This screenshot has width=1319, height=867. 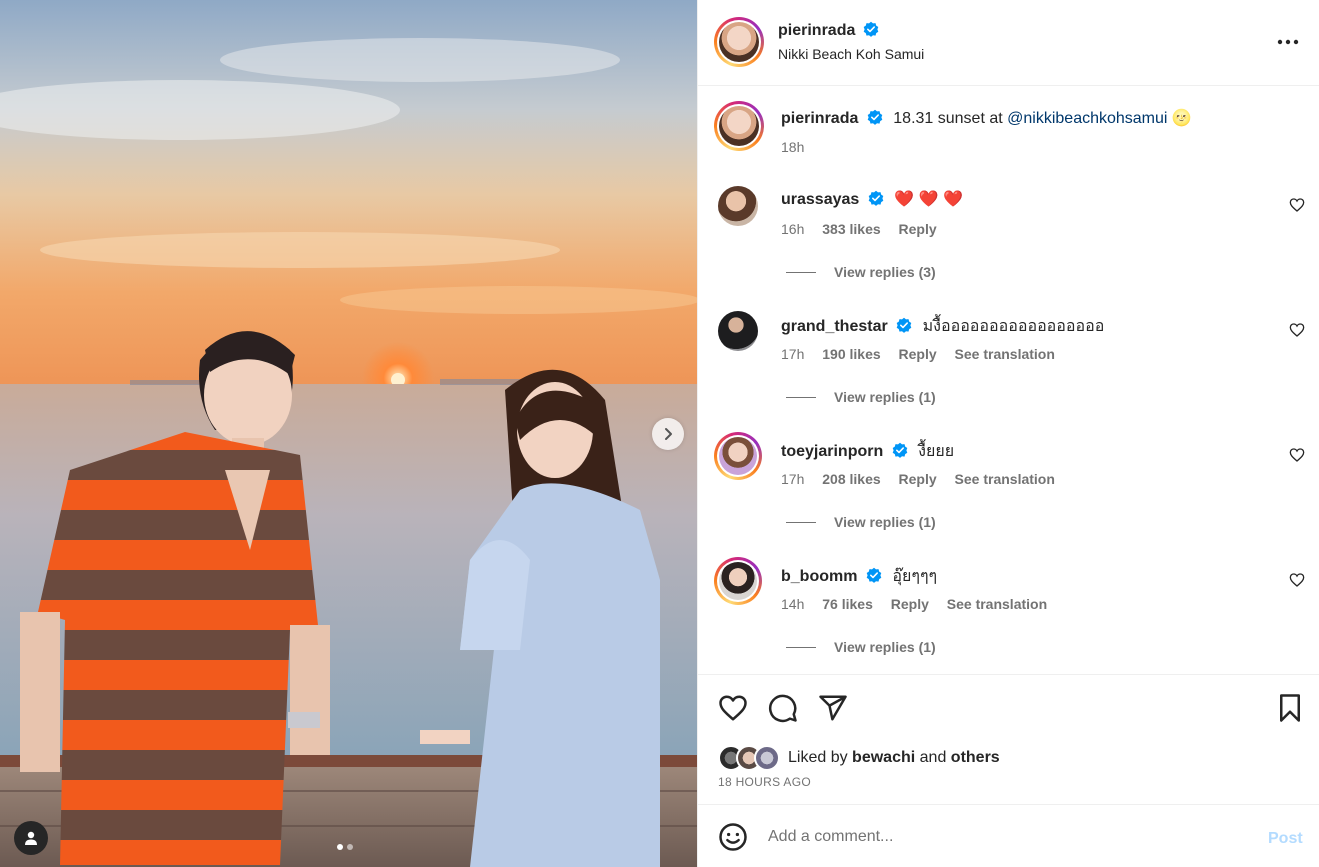 What do you see at coordinates (739, 126) in the screenshot?
I see `caption-author-avatar` at bounding box center [739, 126].